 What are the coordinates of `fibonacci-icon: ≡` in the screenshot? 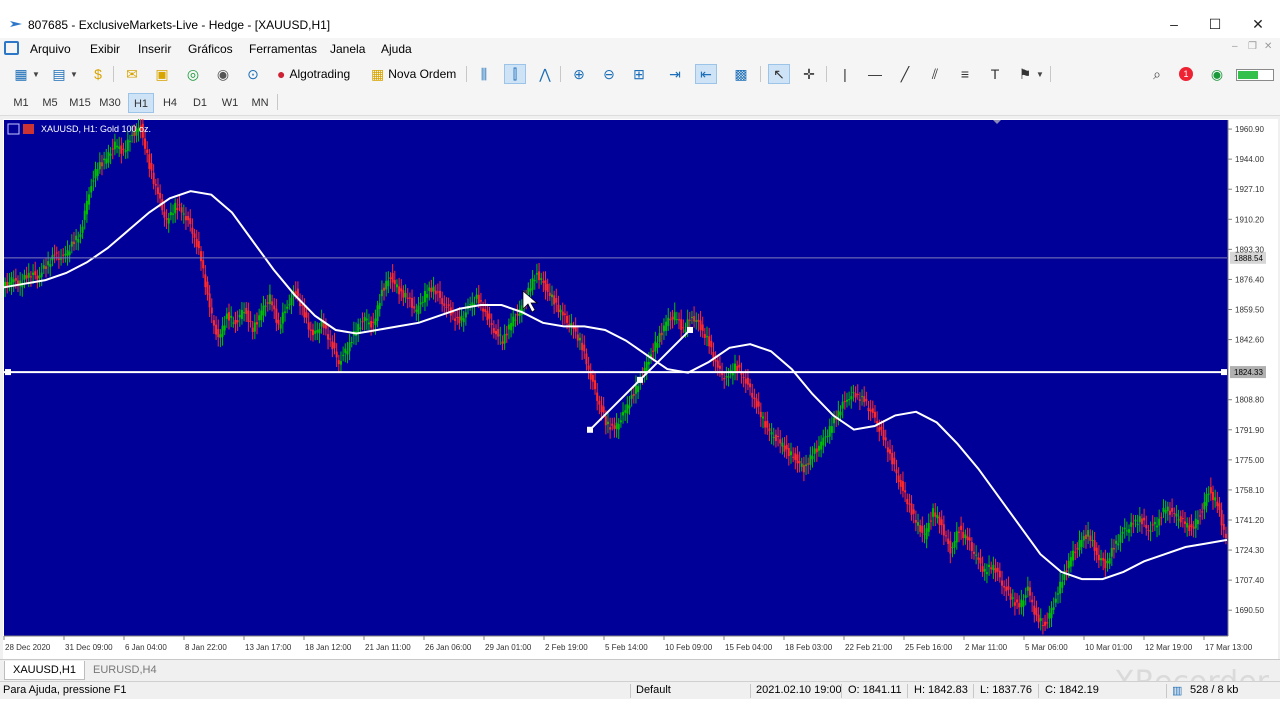 It's located at (965, 74).